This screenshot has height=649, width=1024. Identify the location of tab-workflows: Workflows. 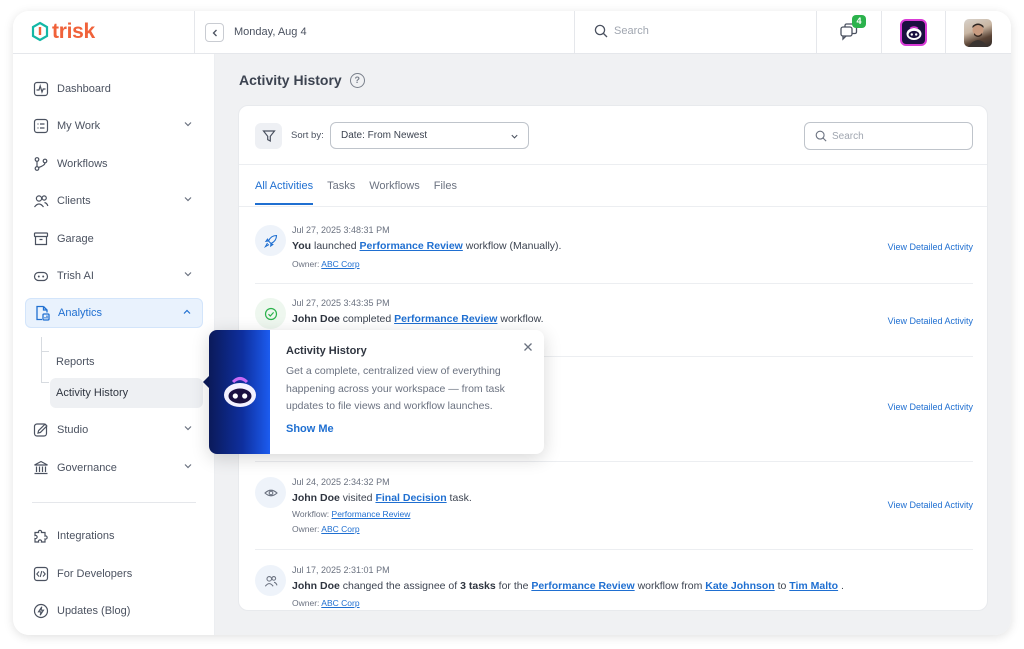
(394, 192).